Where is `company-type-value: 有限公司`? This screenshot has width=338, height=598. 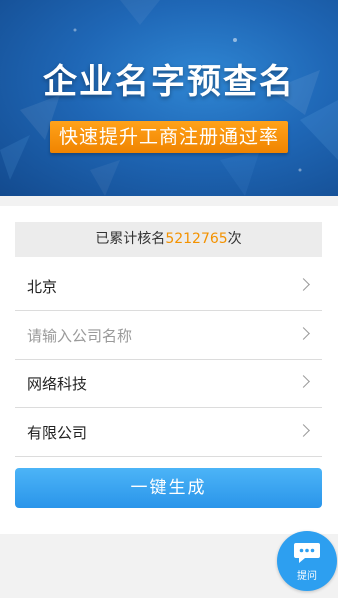 company-type-value: 有限公司 is located at coordinates (57, 433).